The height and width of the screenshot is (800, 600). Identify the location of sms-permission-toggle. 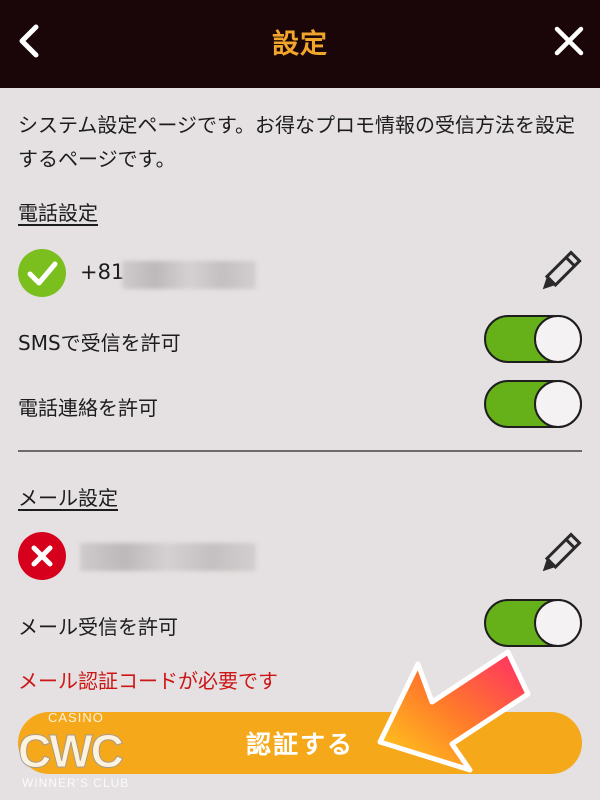
(533, 339).